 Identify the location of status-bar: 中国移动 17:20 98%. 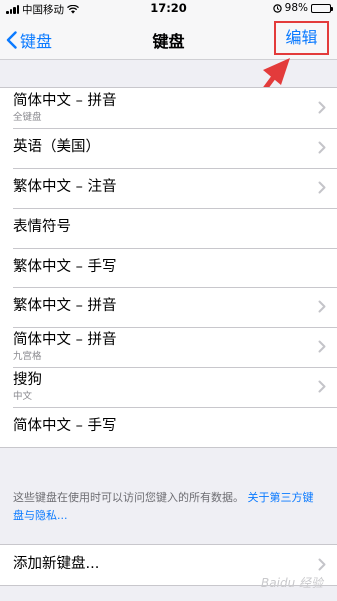
(168, 9).